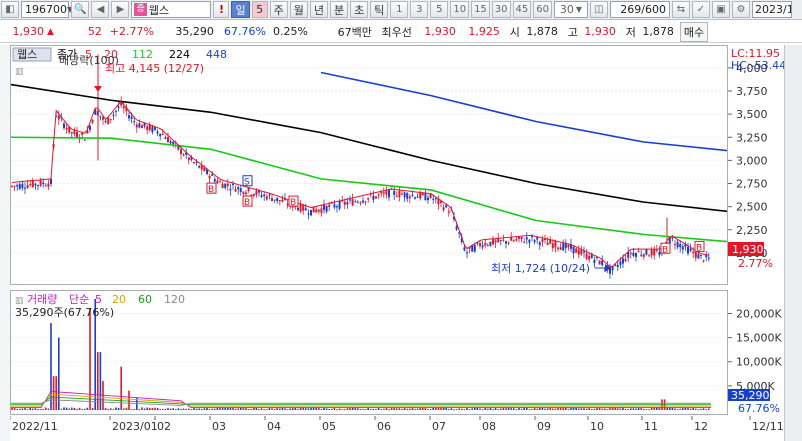  What do you see at coordinates (127, 299) in the screenshot?
I see `volume-legend: 단순 5 20 60 120` at bounding box center [127, 299].